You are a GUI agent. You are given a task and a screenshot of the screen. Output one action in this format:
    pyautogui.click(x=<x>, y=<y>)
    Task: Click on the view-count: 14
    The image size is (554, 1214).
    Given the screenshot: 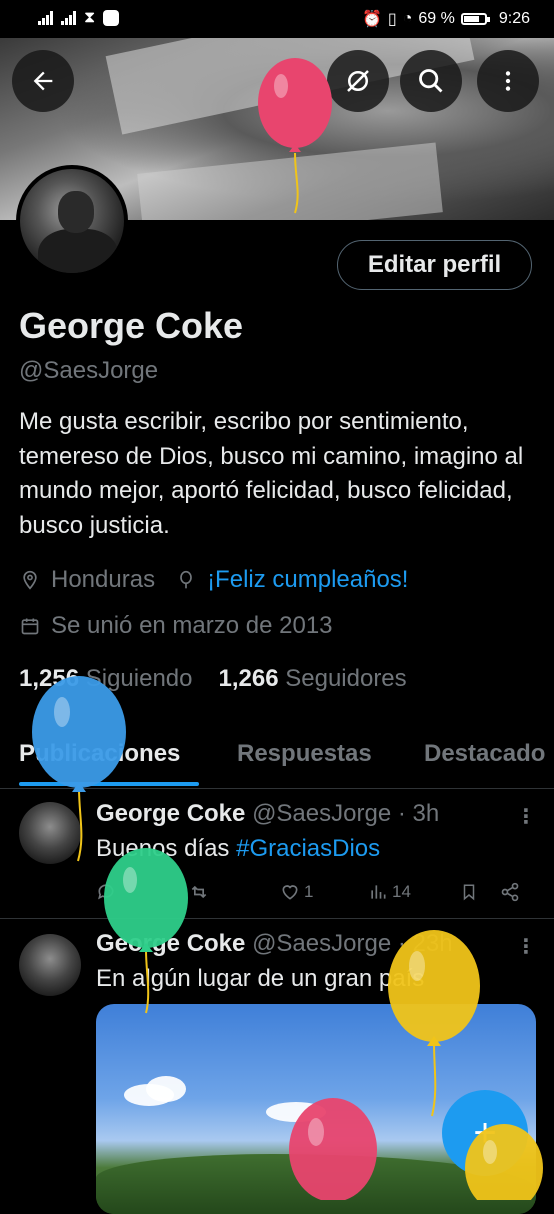 What is the action you would take?
    pyautogui.click(x=401, y=891)
    